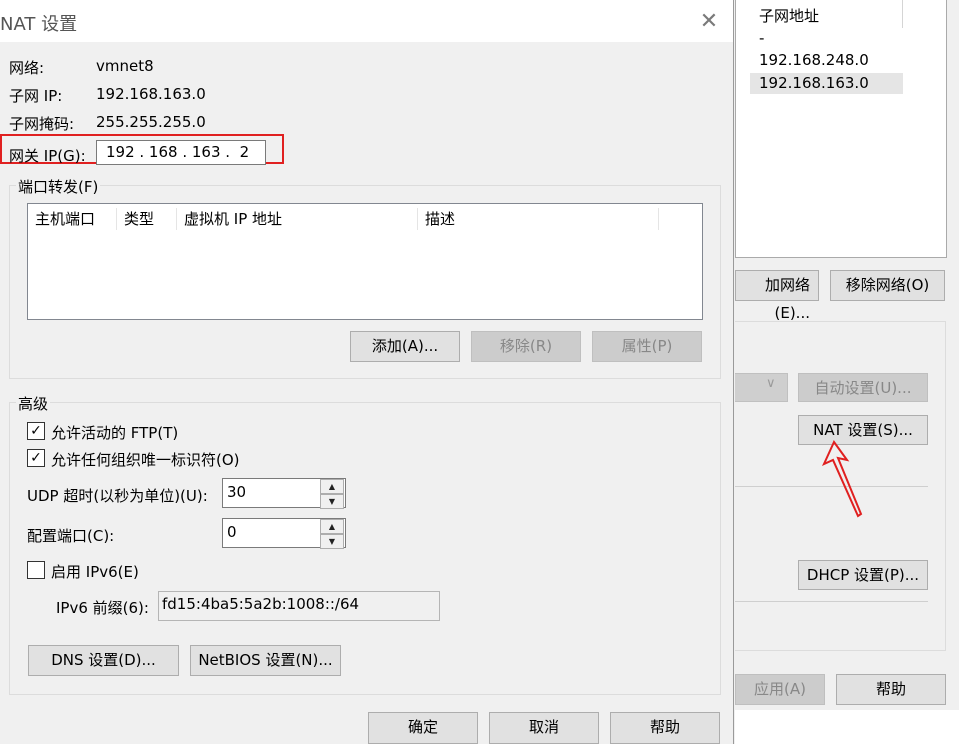 The image size is (959, 744). Describe the element at coordinates (36, 570) in the screenshot. I see `enable-ipv6-checkbox` at that location.